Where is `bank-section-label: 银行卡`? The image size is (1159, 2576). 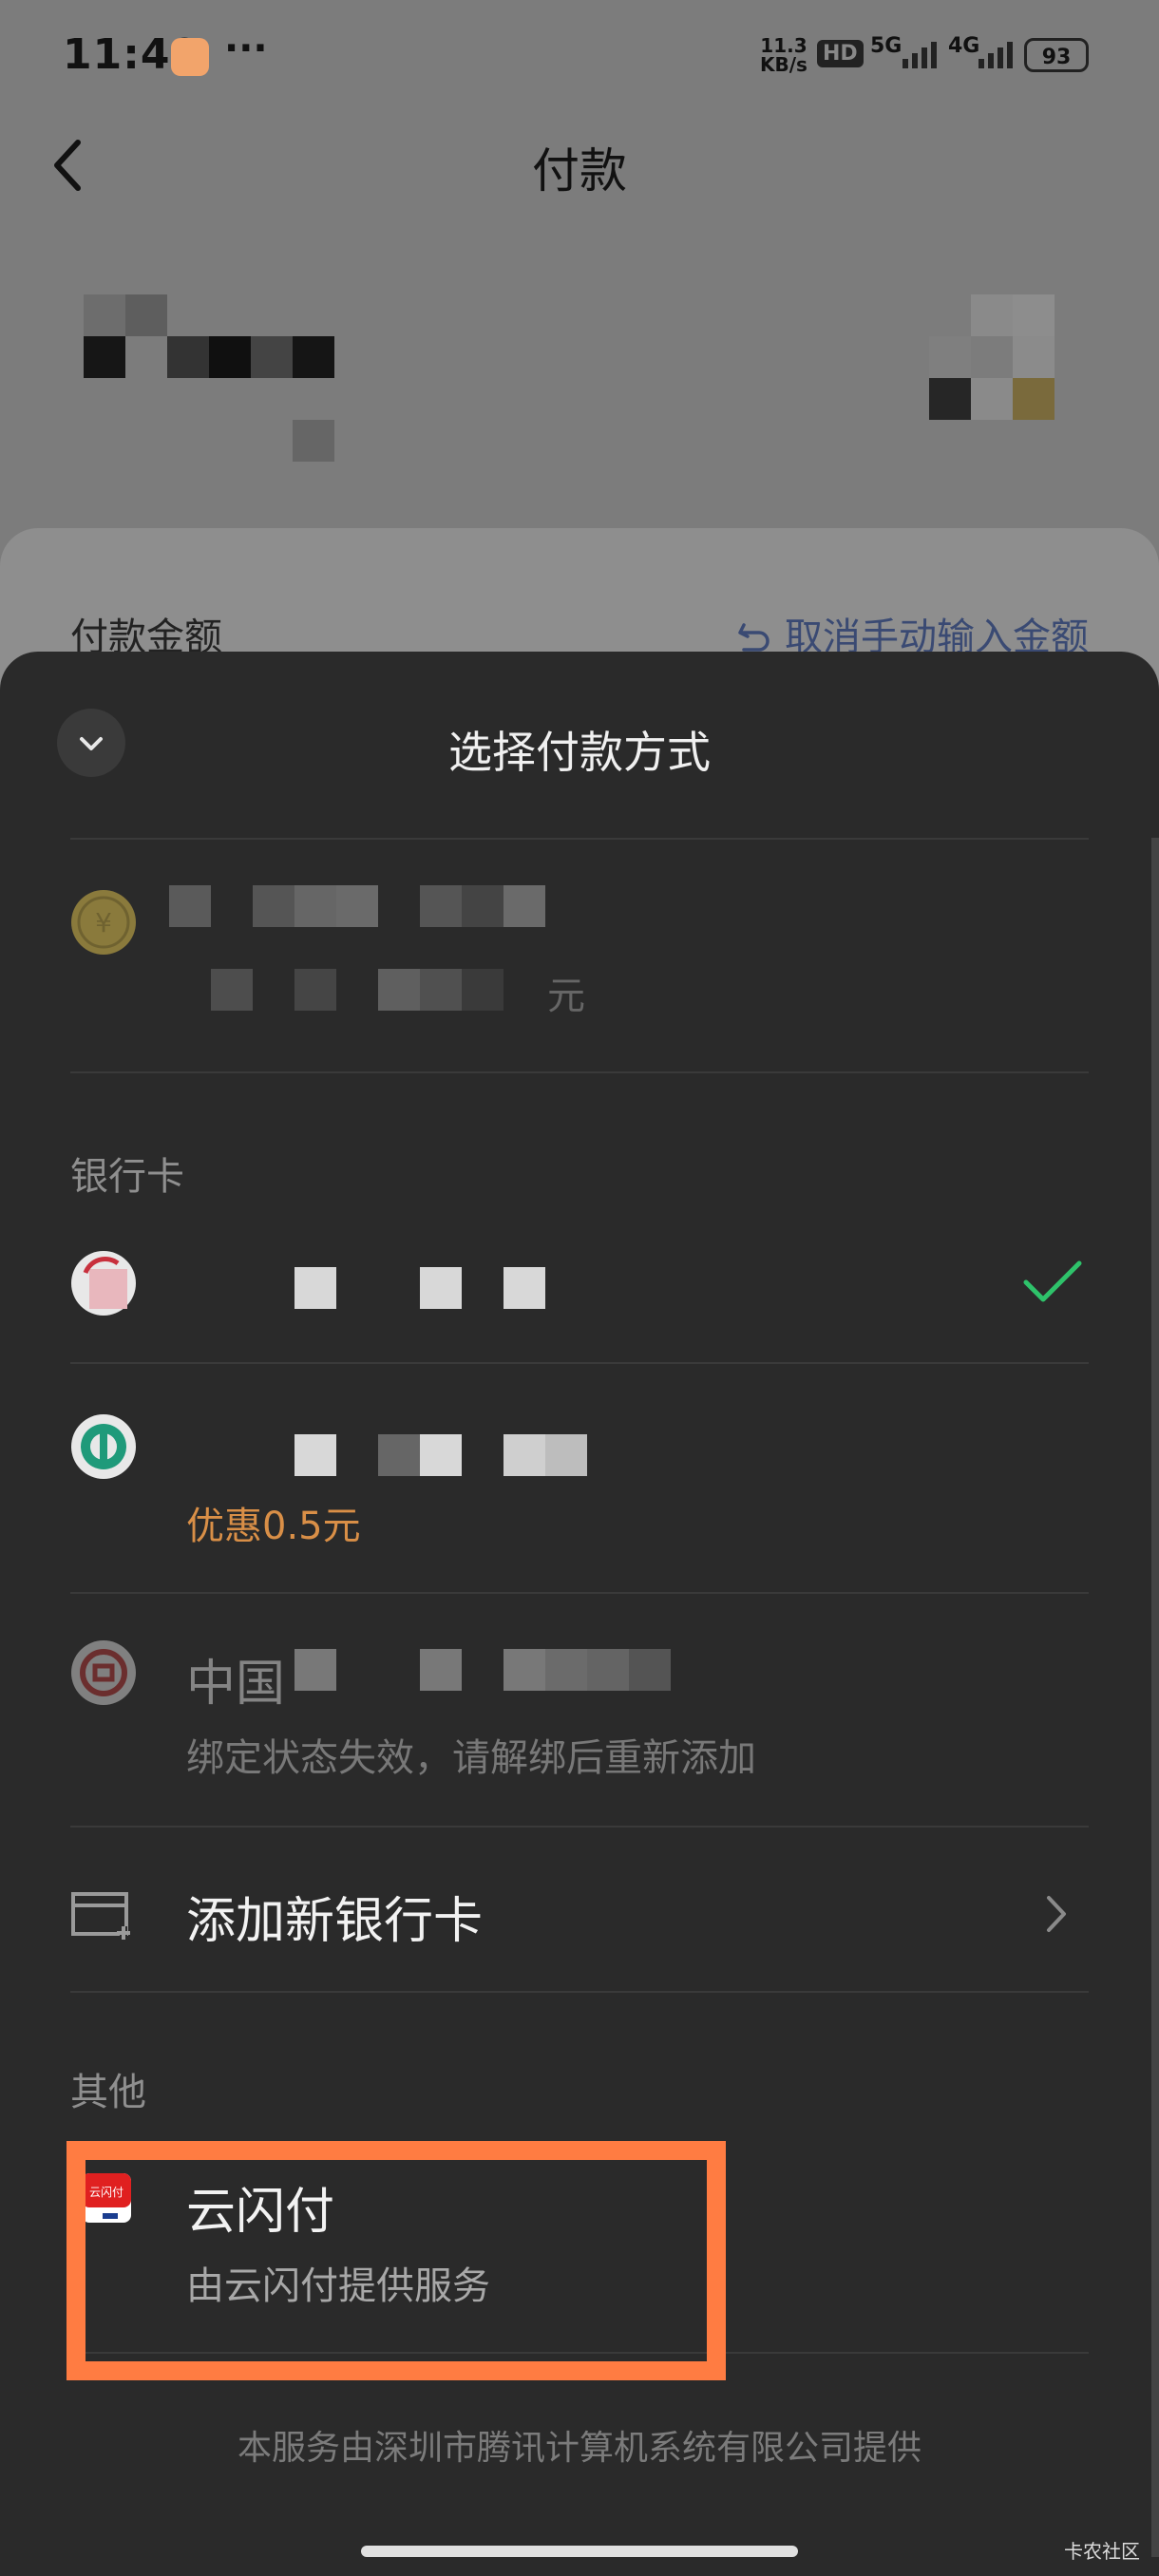
bank-section-label: 银行卡 is located at coordinates (127, 1177).